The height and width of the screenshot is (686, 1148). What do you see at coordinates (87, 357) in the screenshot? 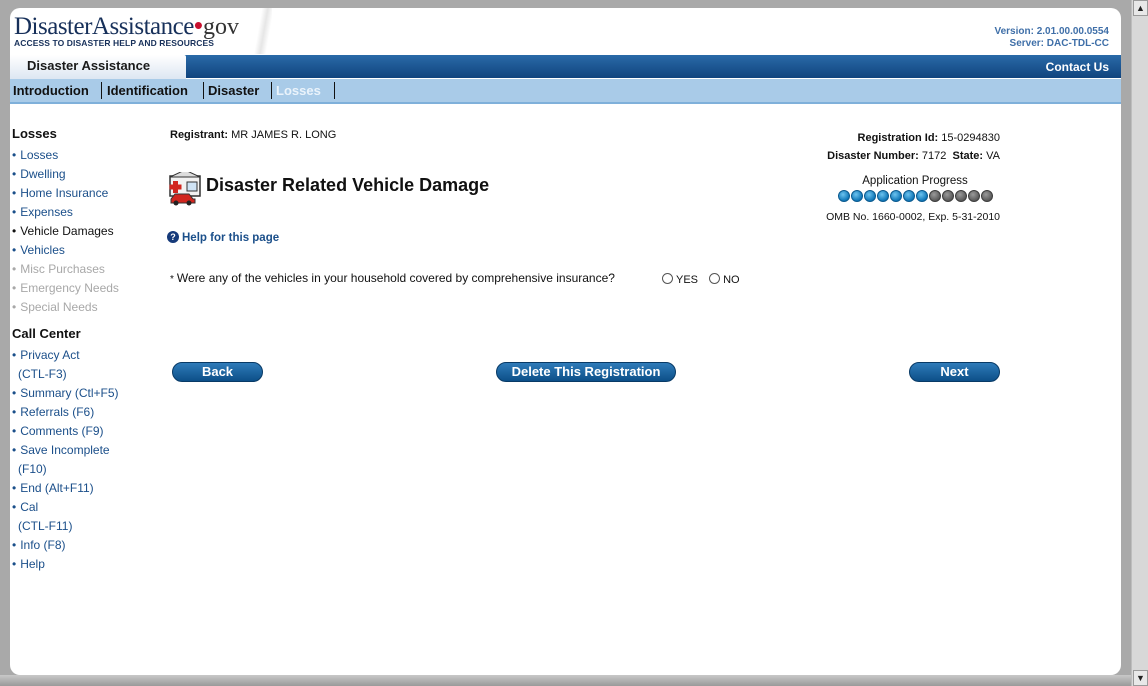
I see `sidebar-item-privacy-act: • Privacy Act` at bounding box center [87, 357].